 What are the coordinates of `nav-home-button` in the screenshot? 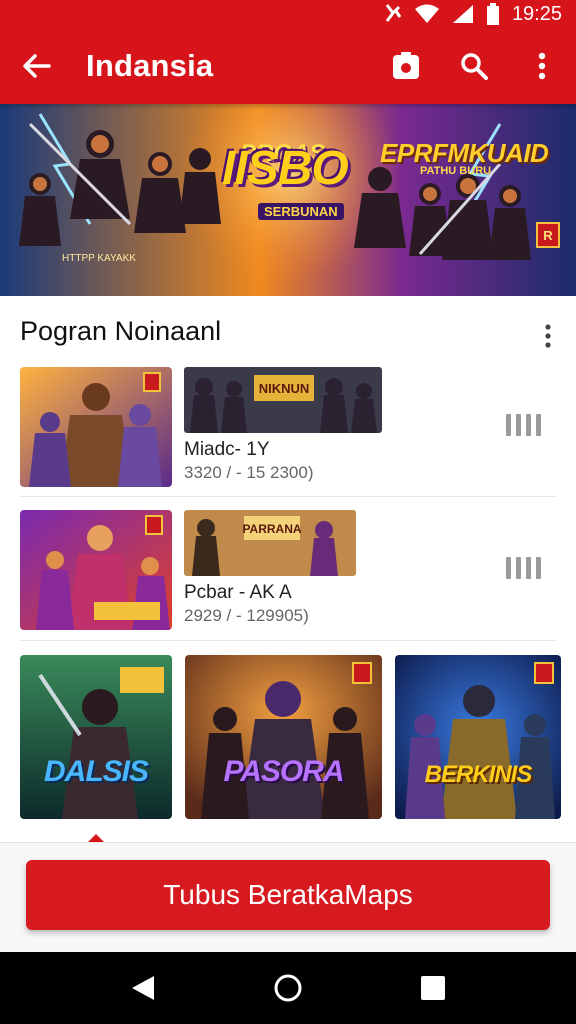 It's located at (288, 988).